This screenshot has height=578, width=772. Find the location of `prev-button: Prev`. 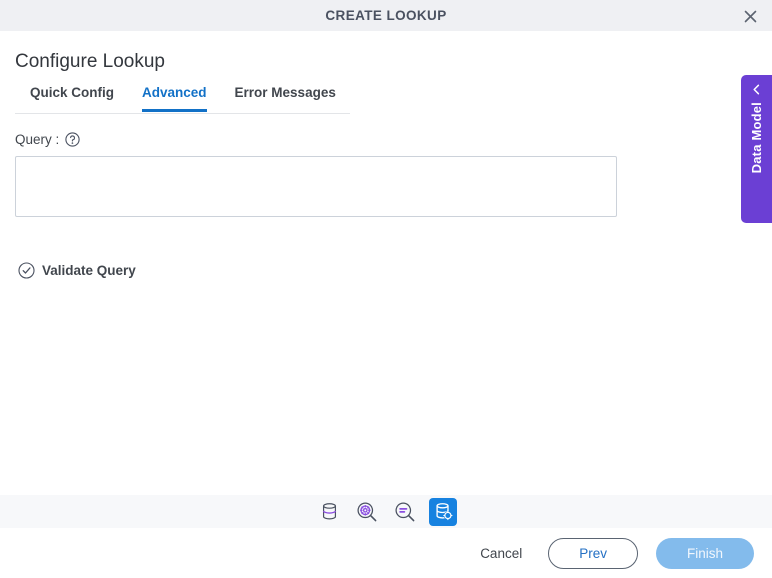

prev-button: Prev is located at coordinates (593, 553).